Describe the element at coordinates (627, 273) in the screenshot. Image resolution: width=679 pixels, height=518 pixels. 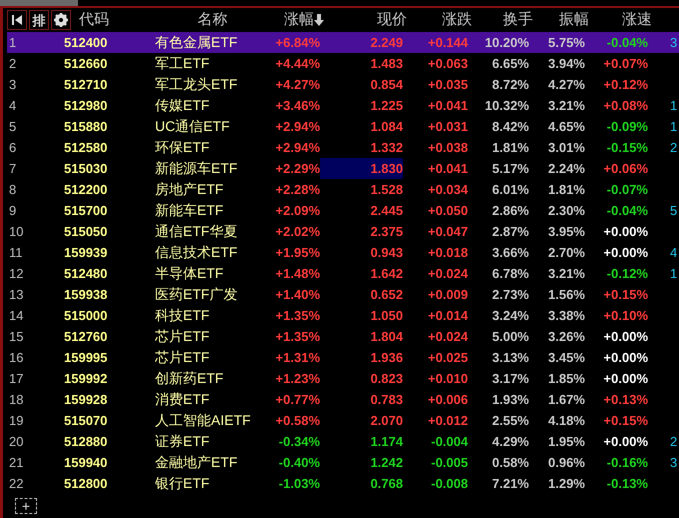
I see `table-cell-text: -0.12%` at that location.